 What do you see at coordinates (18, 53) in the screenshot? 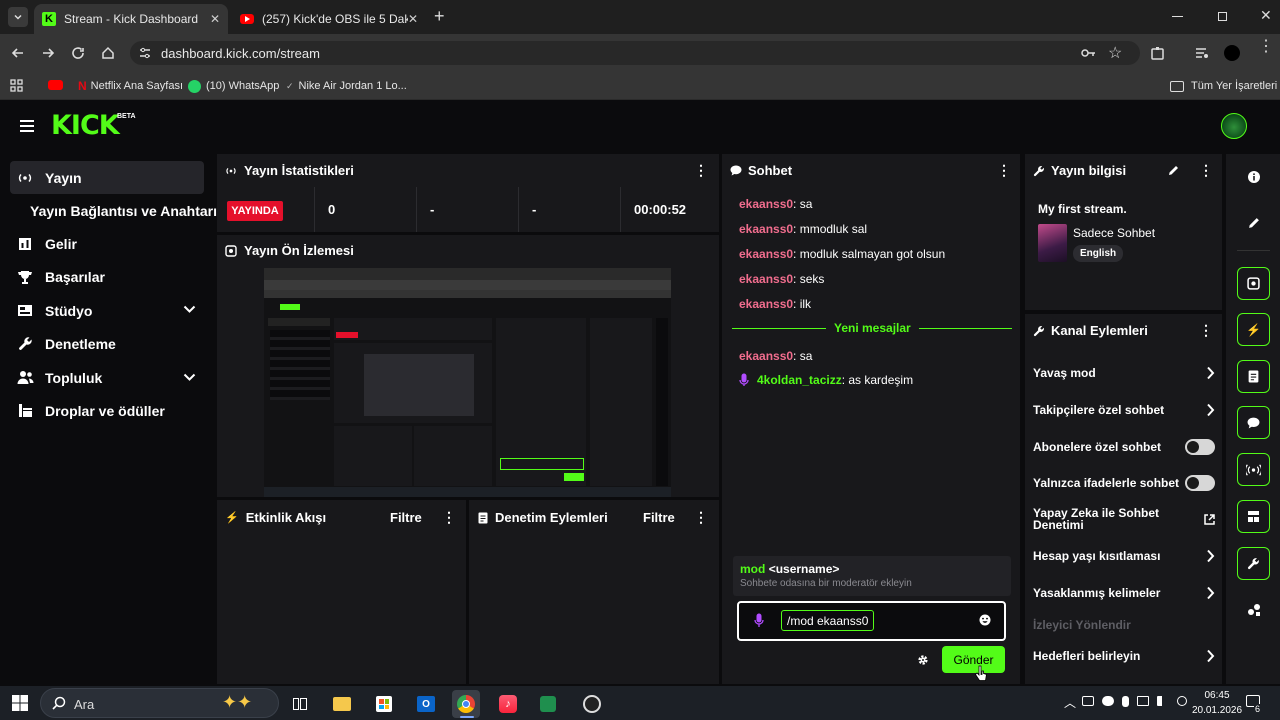
I see `back-icon` at bounding box center [18, 53].